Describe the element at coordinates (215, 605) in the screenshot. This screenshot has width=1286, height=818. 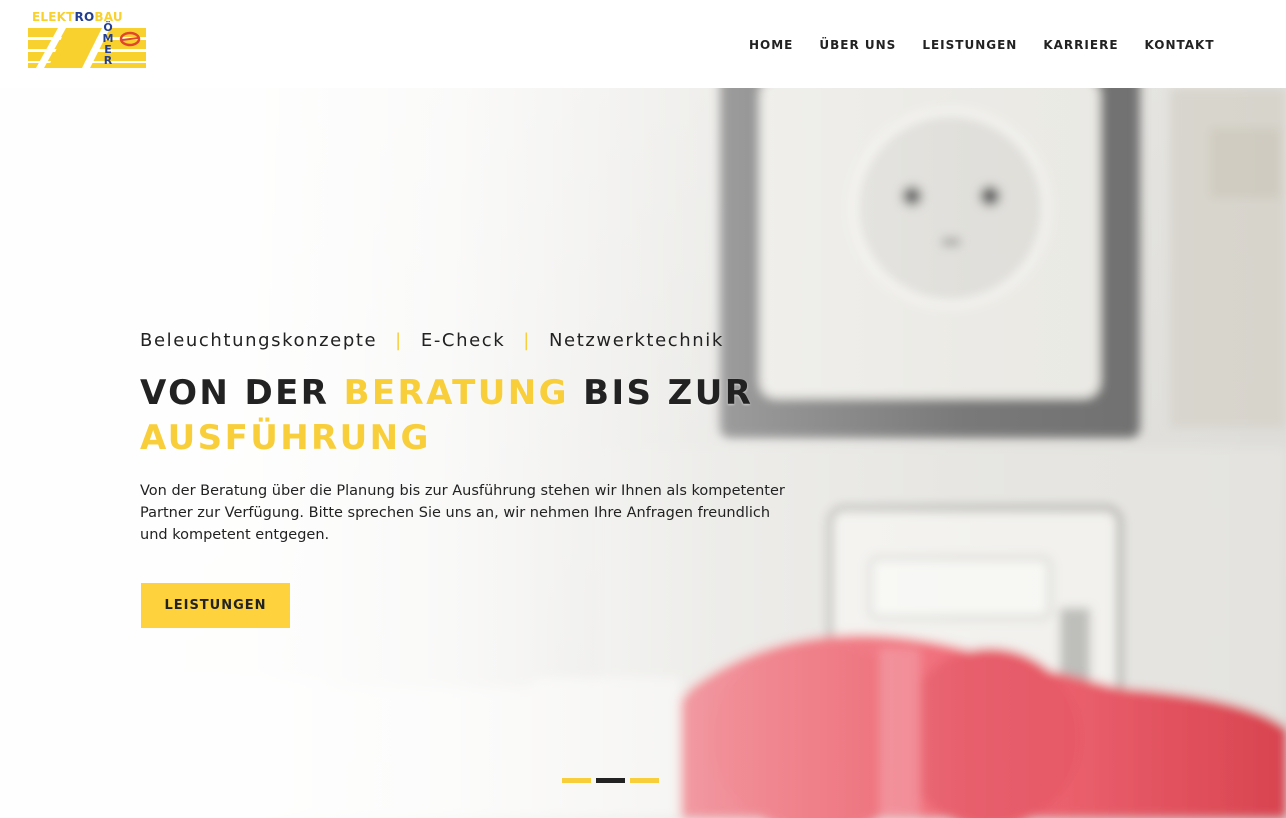
I see `leistungen-button: LEISTUNGEN` at that location.